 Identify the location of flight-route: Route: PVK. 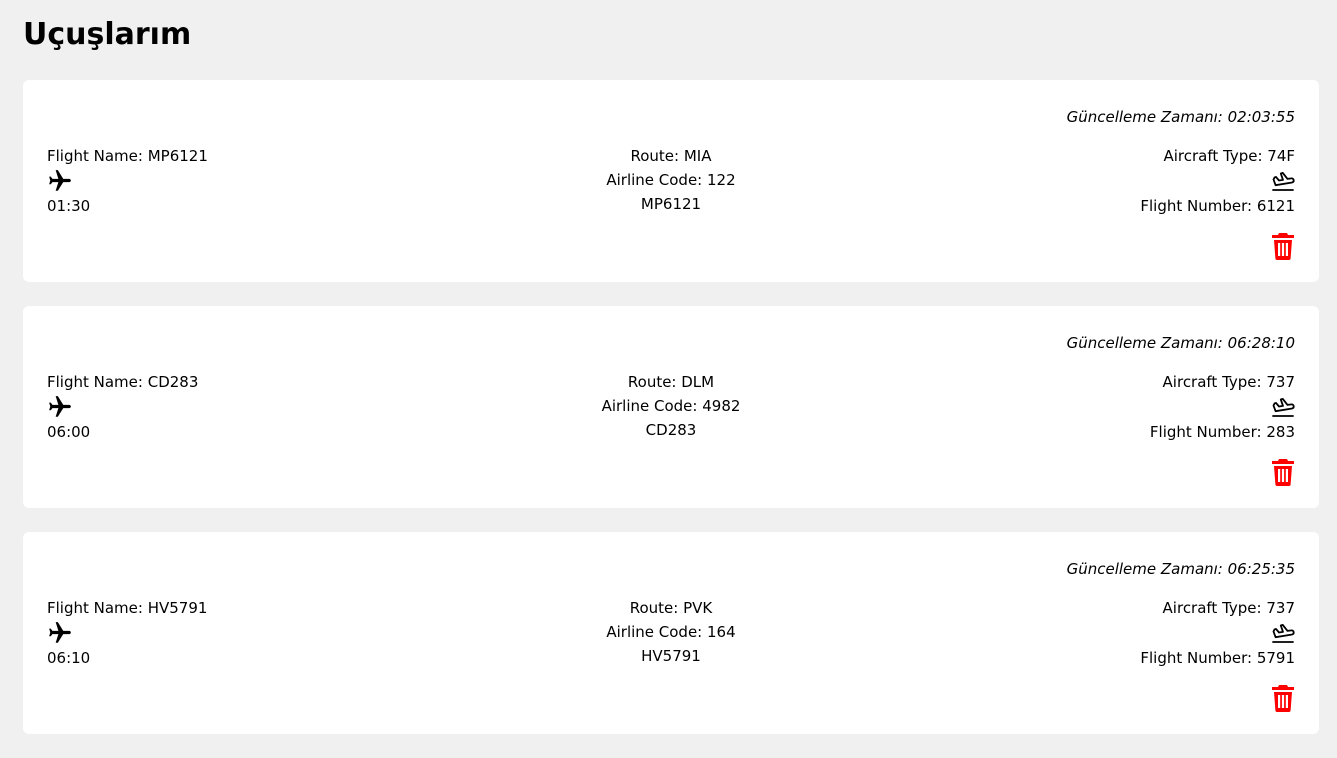
(671, 608).